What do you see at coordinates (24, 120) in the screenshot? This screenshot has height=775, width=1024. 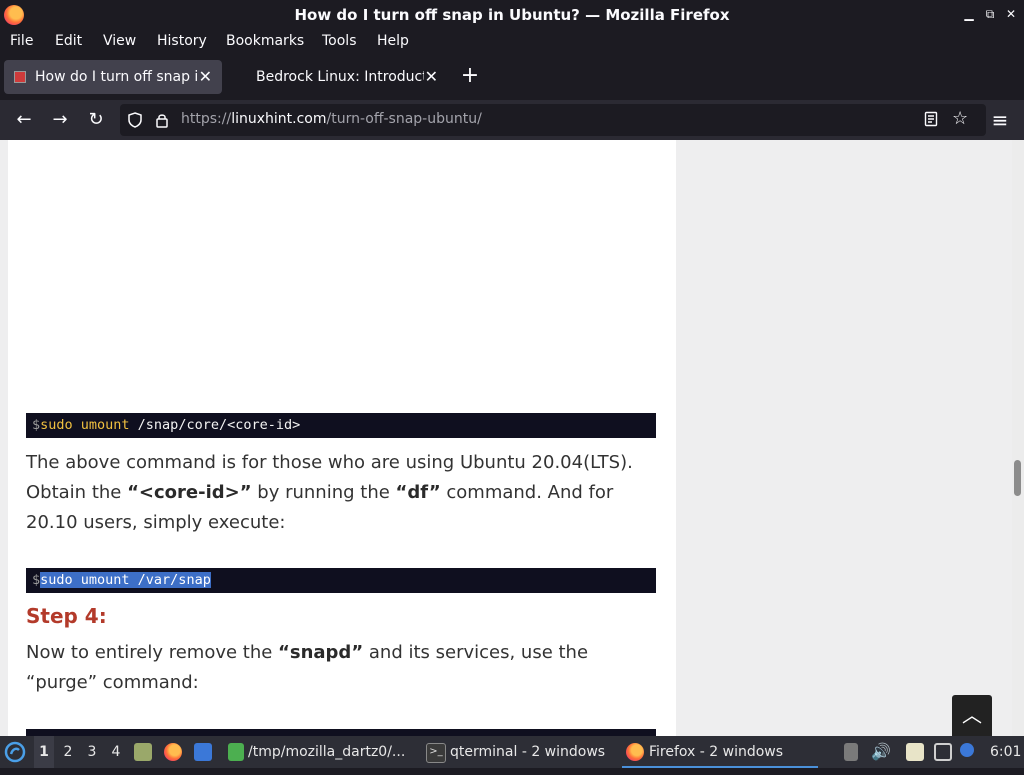 I see `back-icon: ←` at bounding box center [24, 120].